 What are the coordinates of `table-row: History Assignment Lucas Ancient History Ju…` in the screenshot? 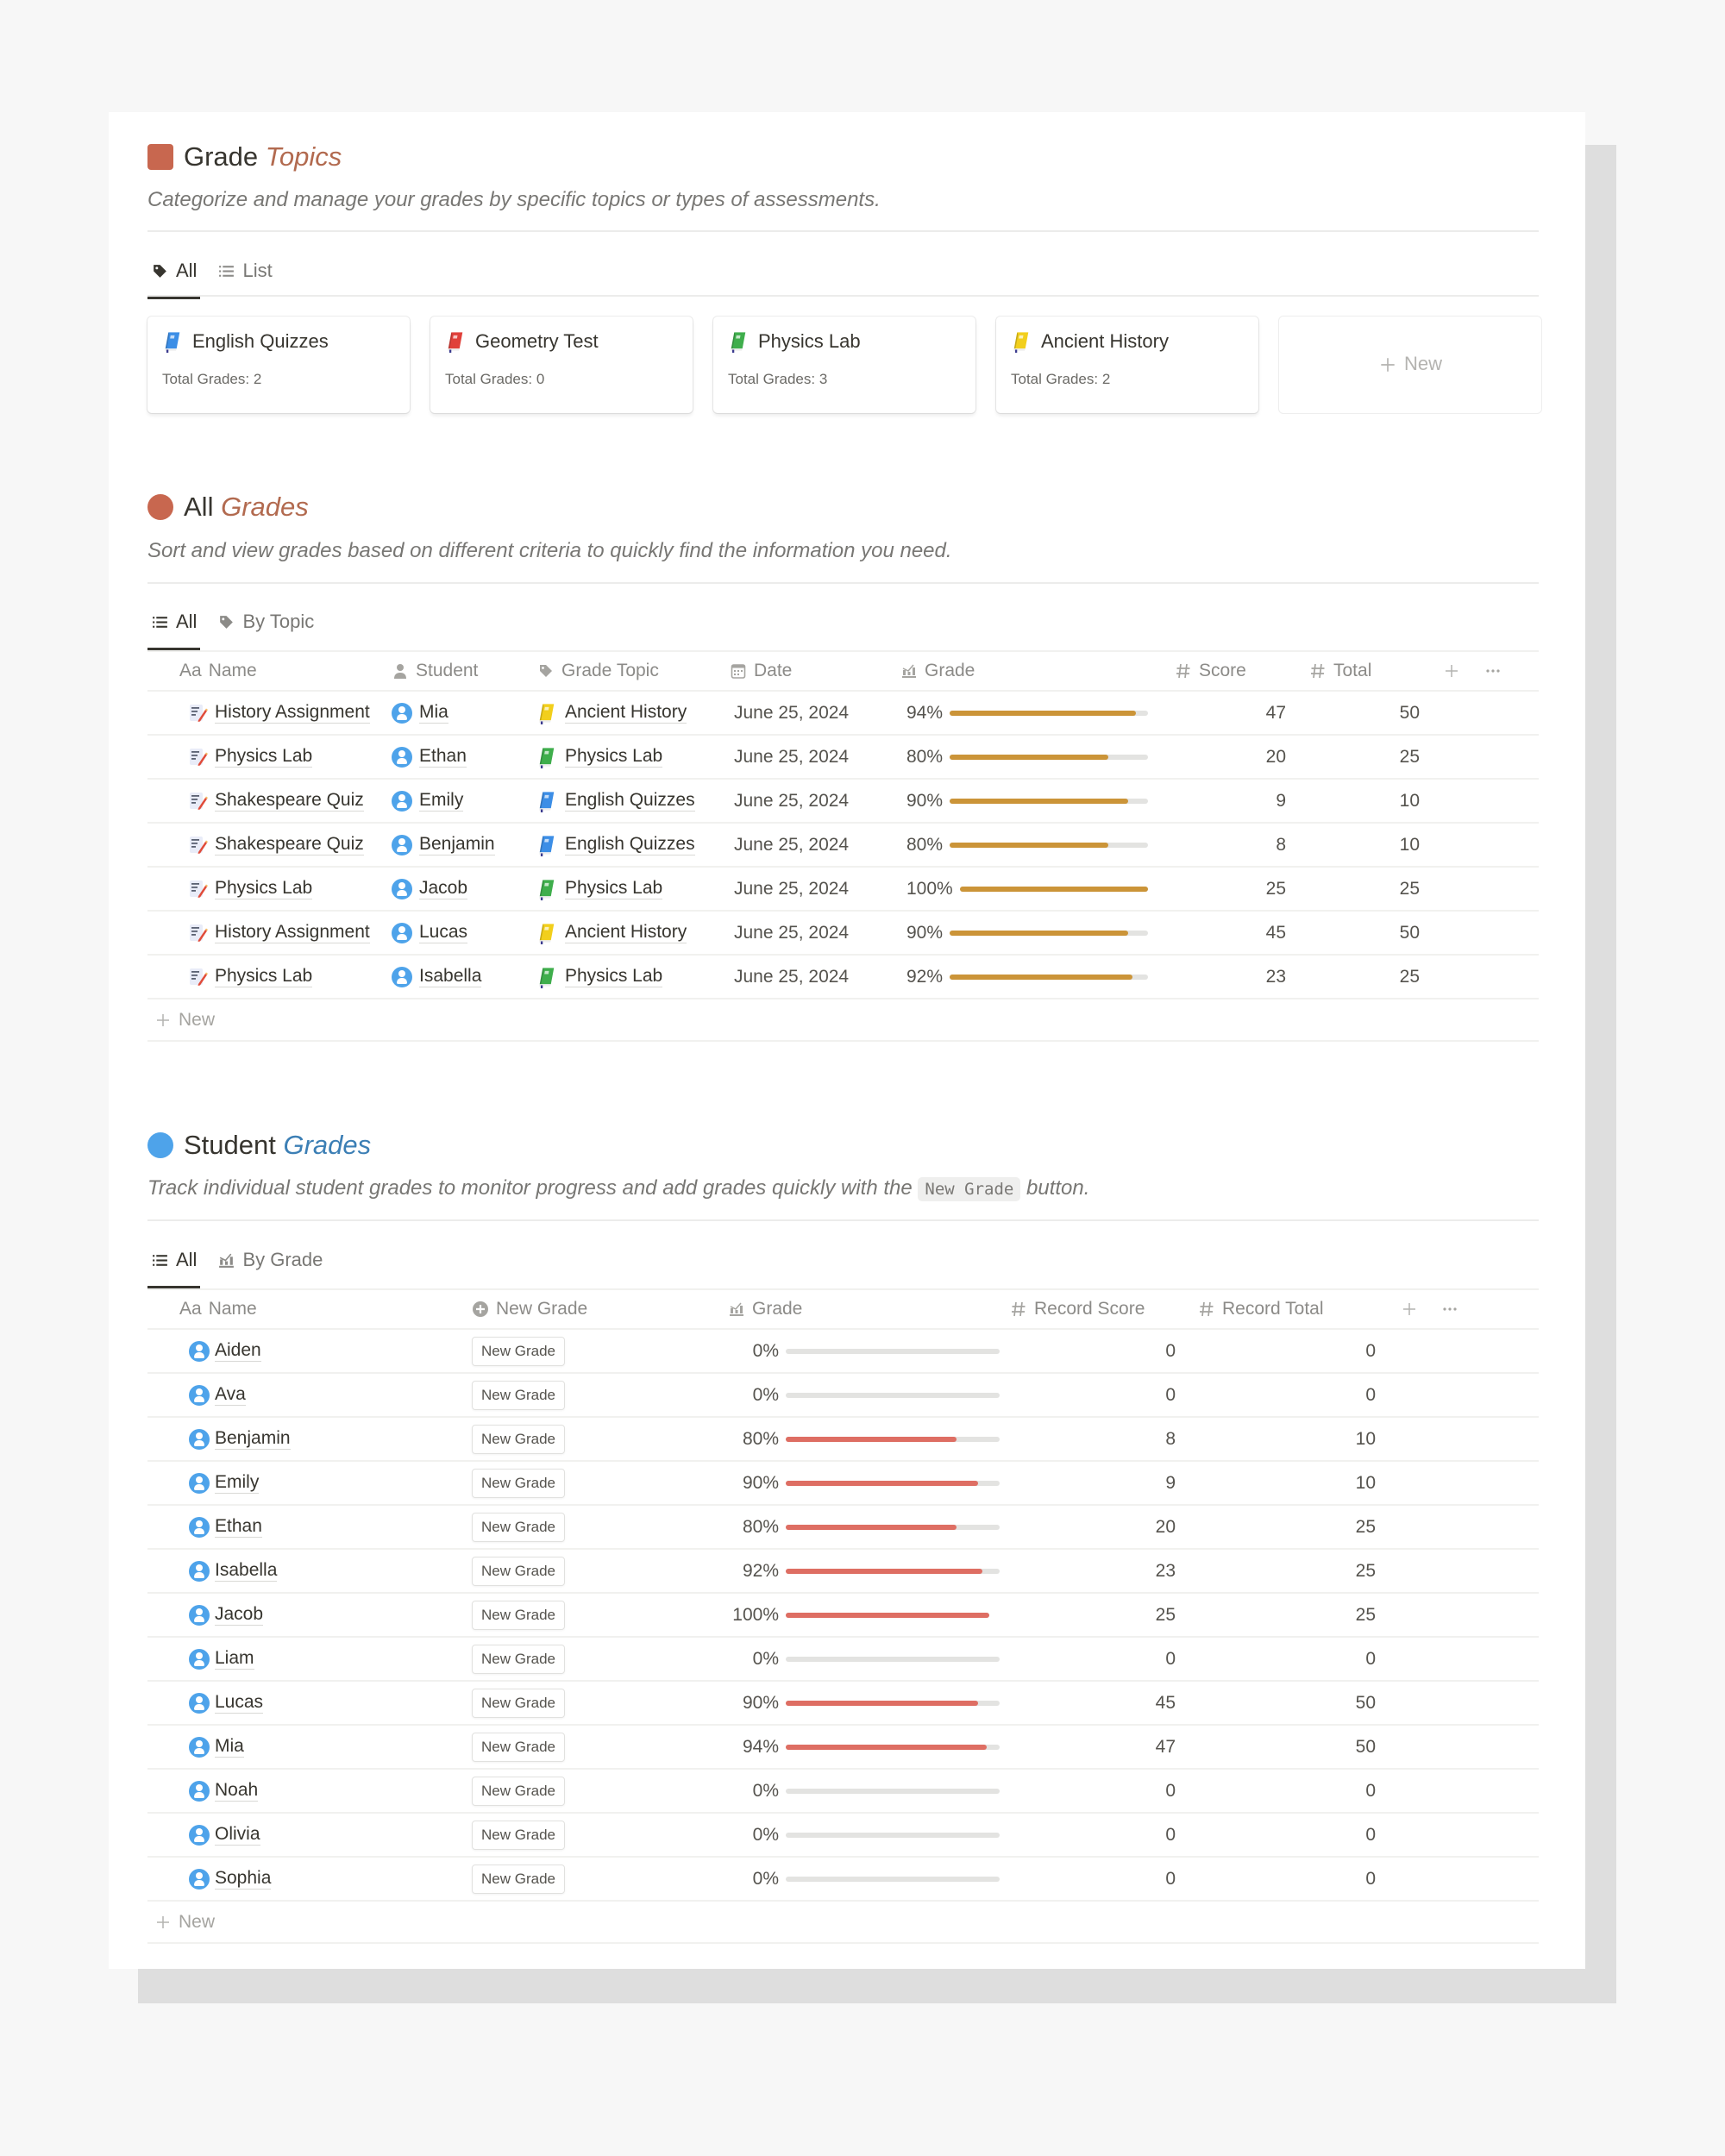 It's located at (843, 934).